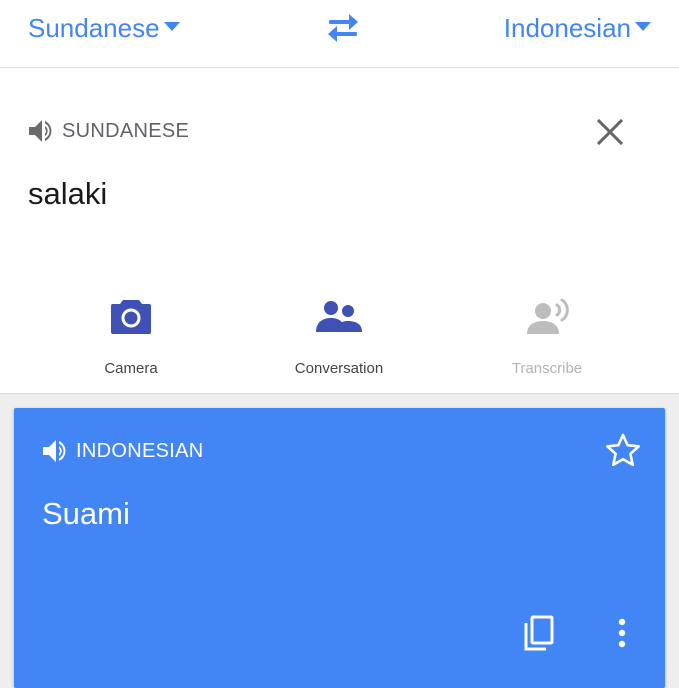  What do you see at coordinates (67, 194) in the screenshot?
I see `source-input-text: salaki` at bounding box center [67, 194].